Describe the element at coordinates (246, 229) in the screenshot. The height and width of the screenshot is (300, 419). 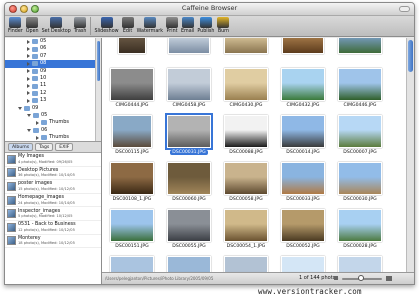
I see `photo-thumbnail: DSC00054_1.JPG` at that location.